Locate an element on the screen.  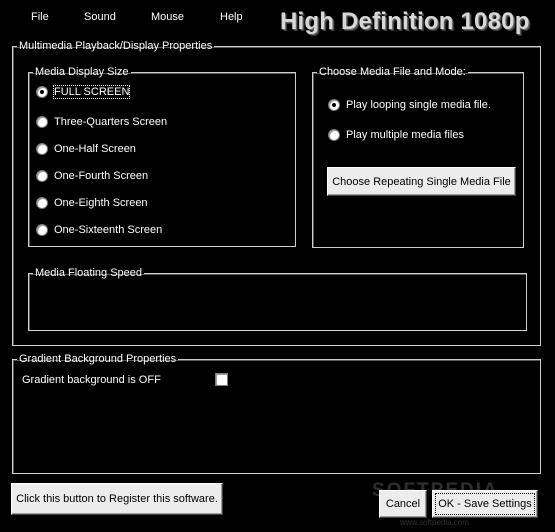
radio-one-half: One-Half Screen is located at coordinates (86, 149).